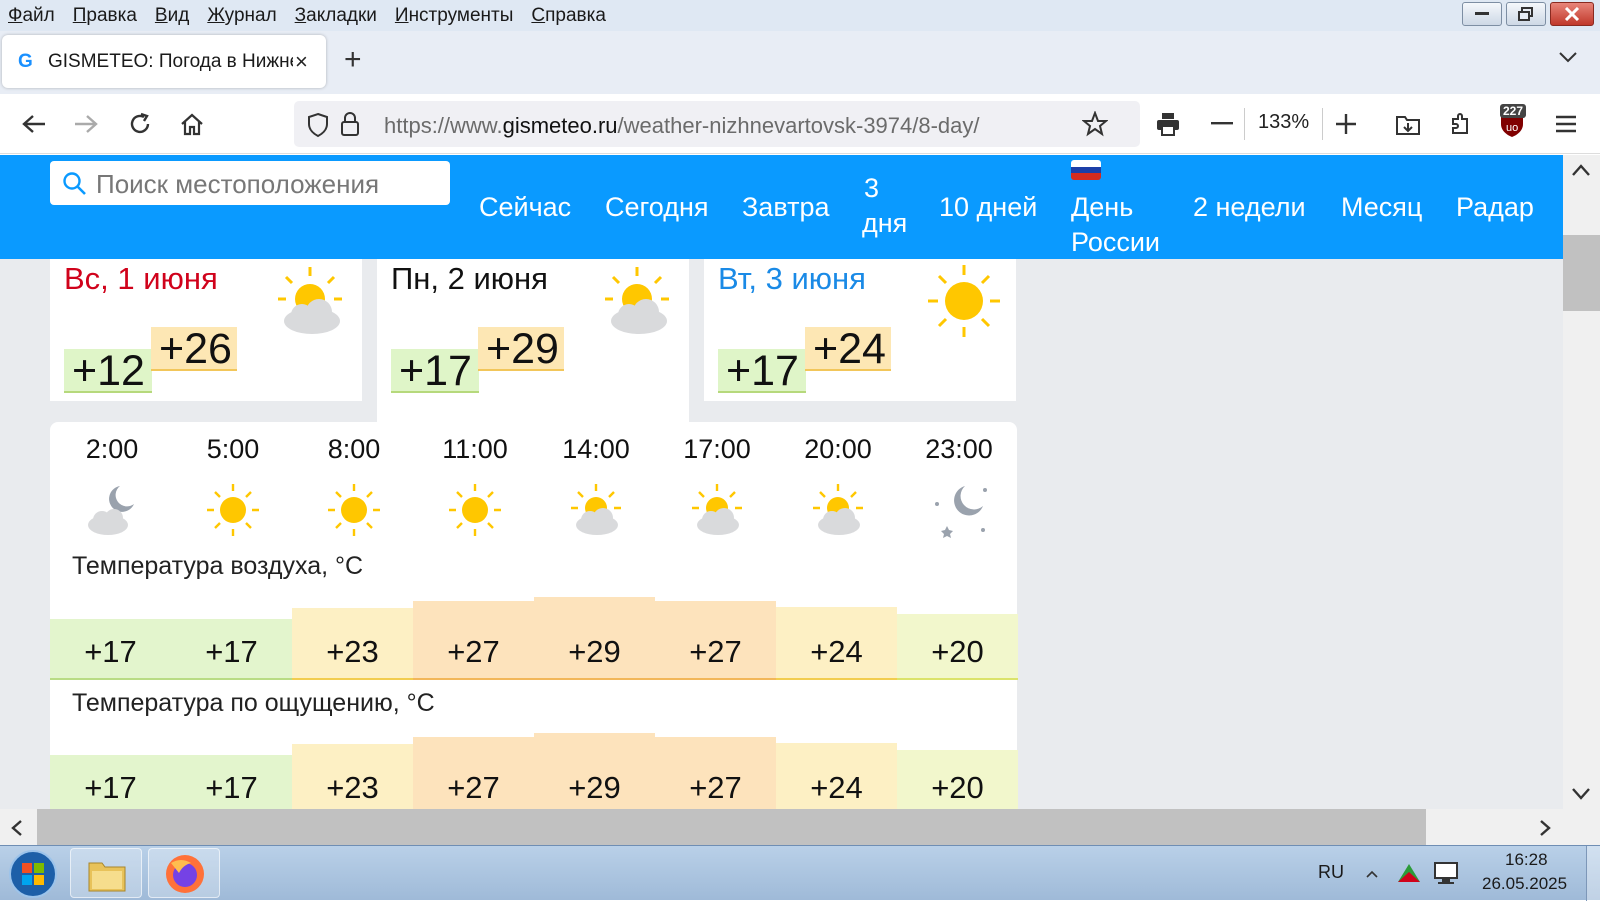 This screenshot has height=901, width=1600. I want to click on nav-3-days-line1: 3, so click(871, 188).